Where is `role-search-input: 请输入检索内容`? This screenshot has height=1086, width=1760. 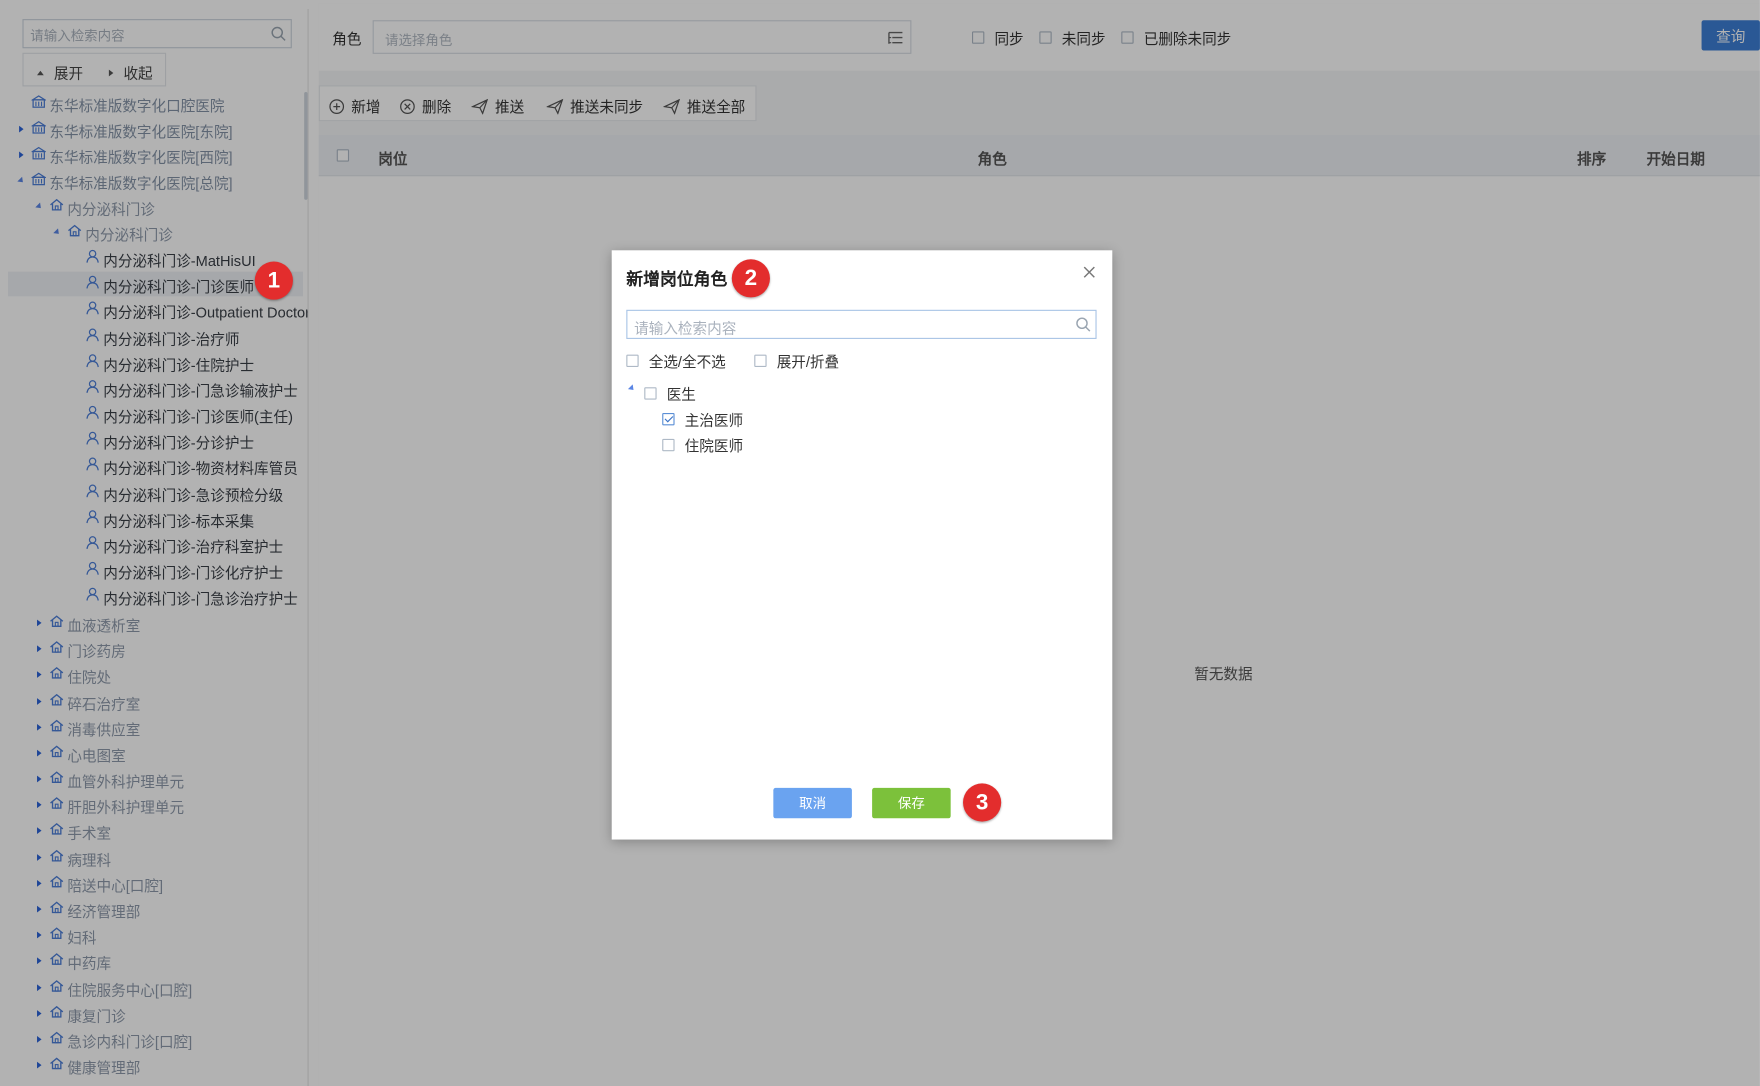 role-search-input: 请输入检索内容 is located at coordinates (861, 324).